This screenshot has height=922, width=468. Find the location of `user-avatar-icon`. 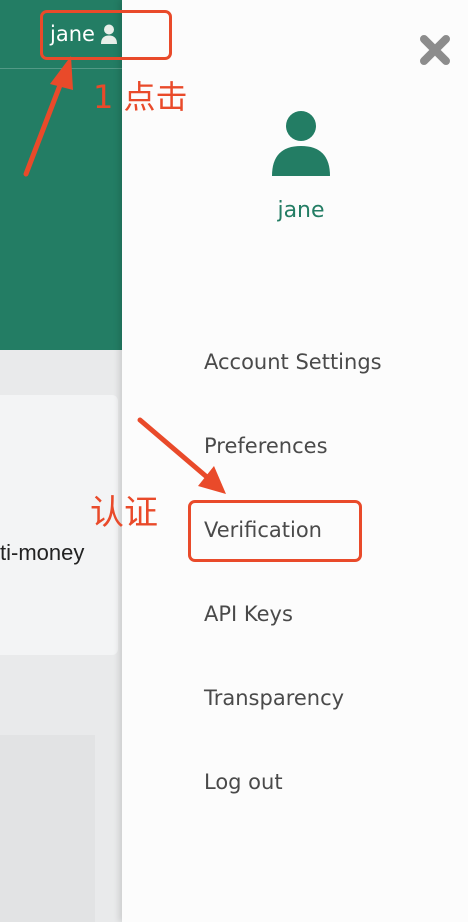

user-avatar-icon is located at coordinates (301, 144).